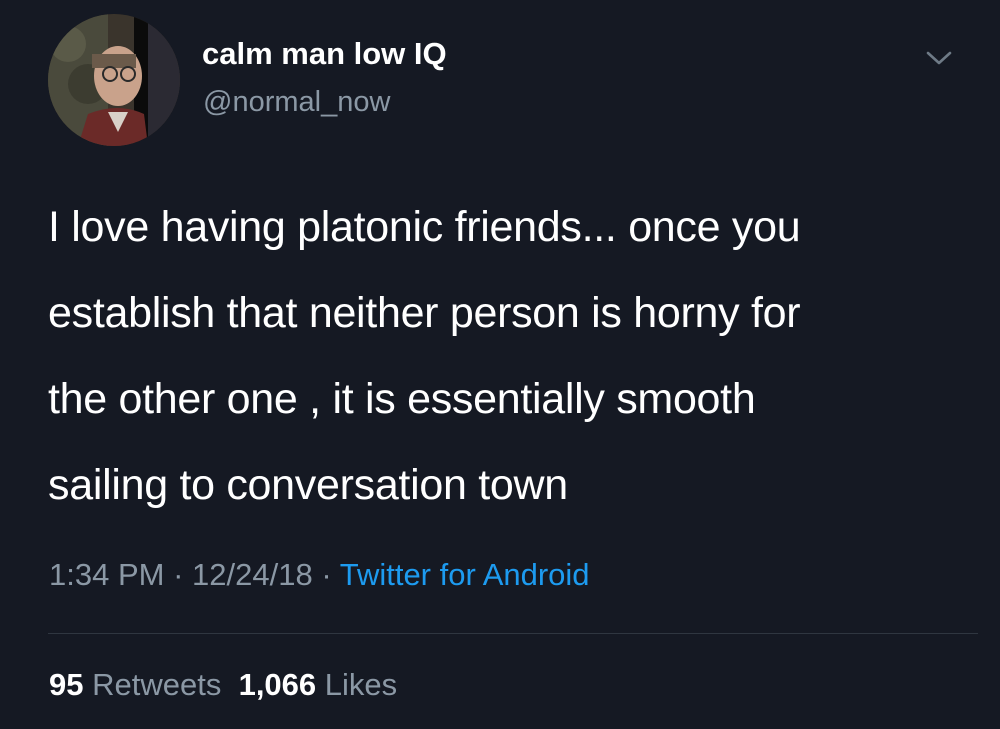  What do you see at coordinates (66, 684) in the screenshot?
I see `retweets-count: 95` at bounding box center [66, 684].